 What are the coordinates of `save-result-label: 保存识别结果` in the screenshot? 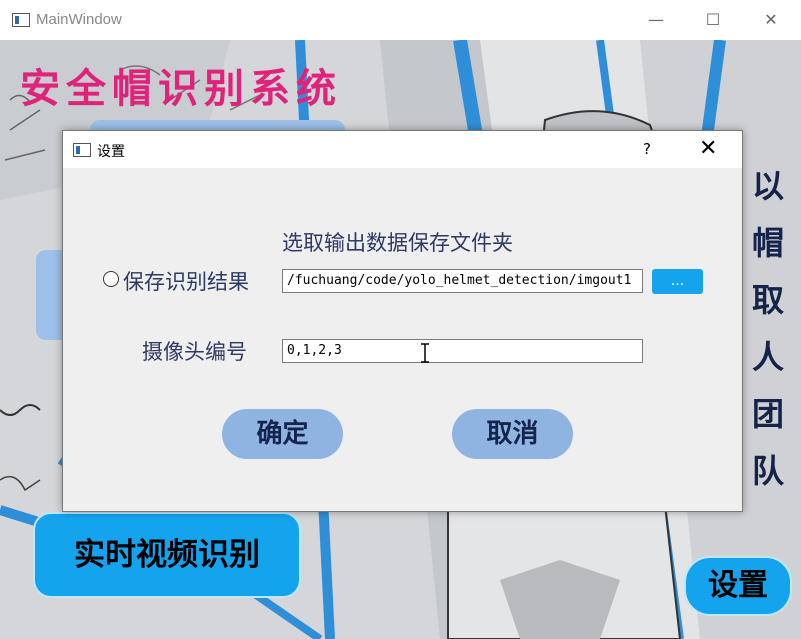 It's located at (186, 281).